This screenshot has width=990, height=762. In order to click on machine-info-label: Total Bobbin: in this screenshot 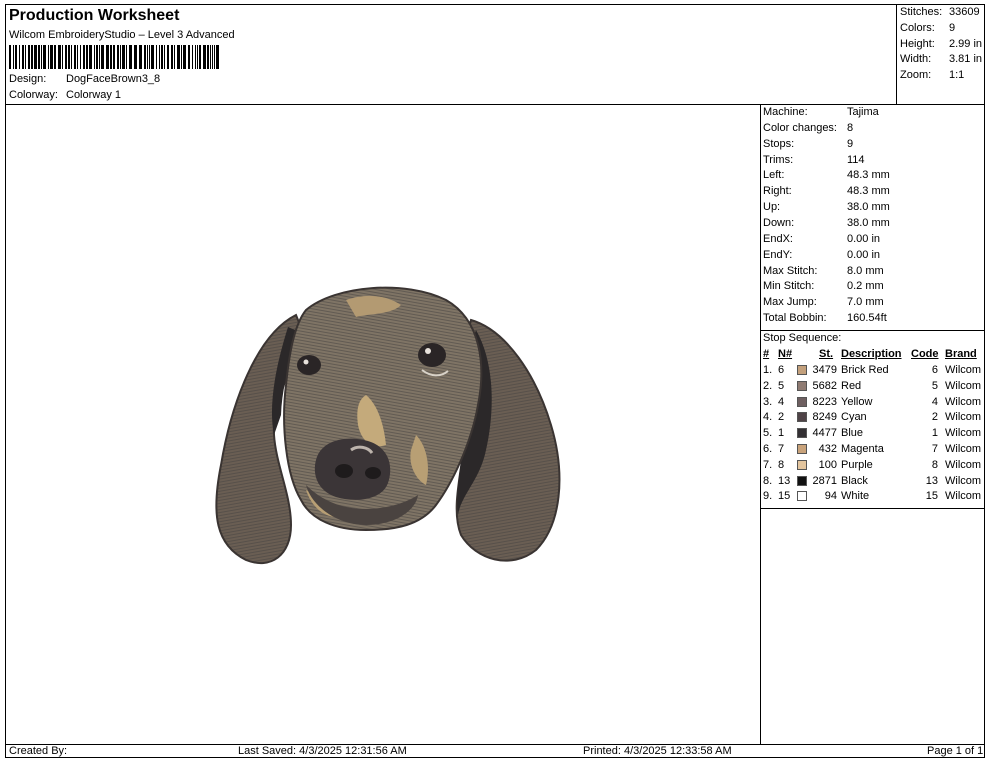, I will do `click(795, 318)`.